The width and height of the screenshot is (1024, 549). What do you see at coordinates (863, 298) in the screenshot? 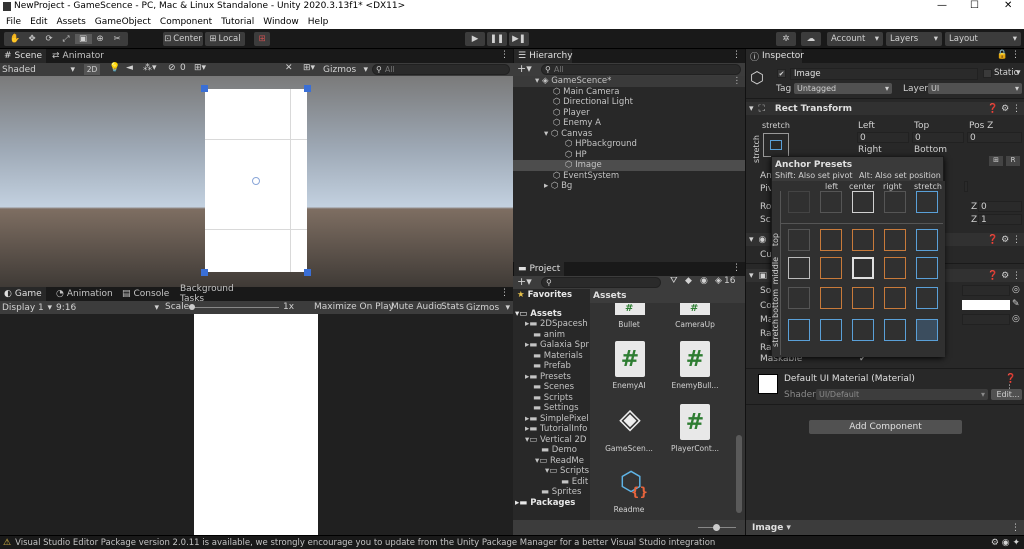
I see `anchor-preset-bottom-center` at bounding box center [863, 298].